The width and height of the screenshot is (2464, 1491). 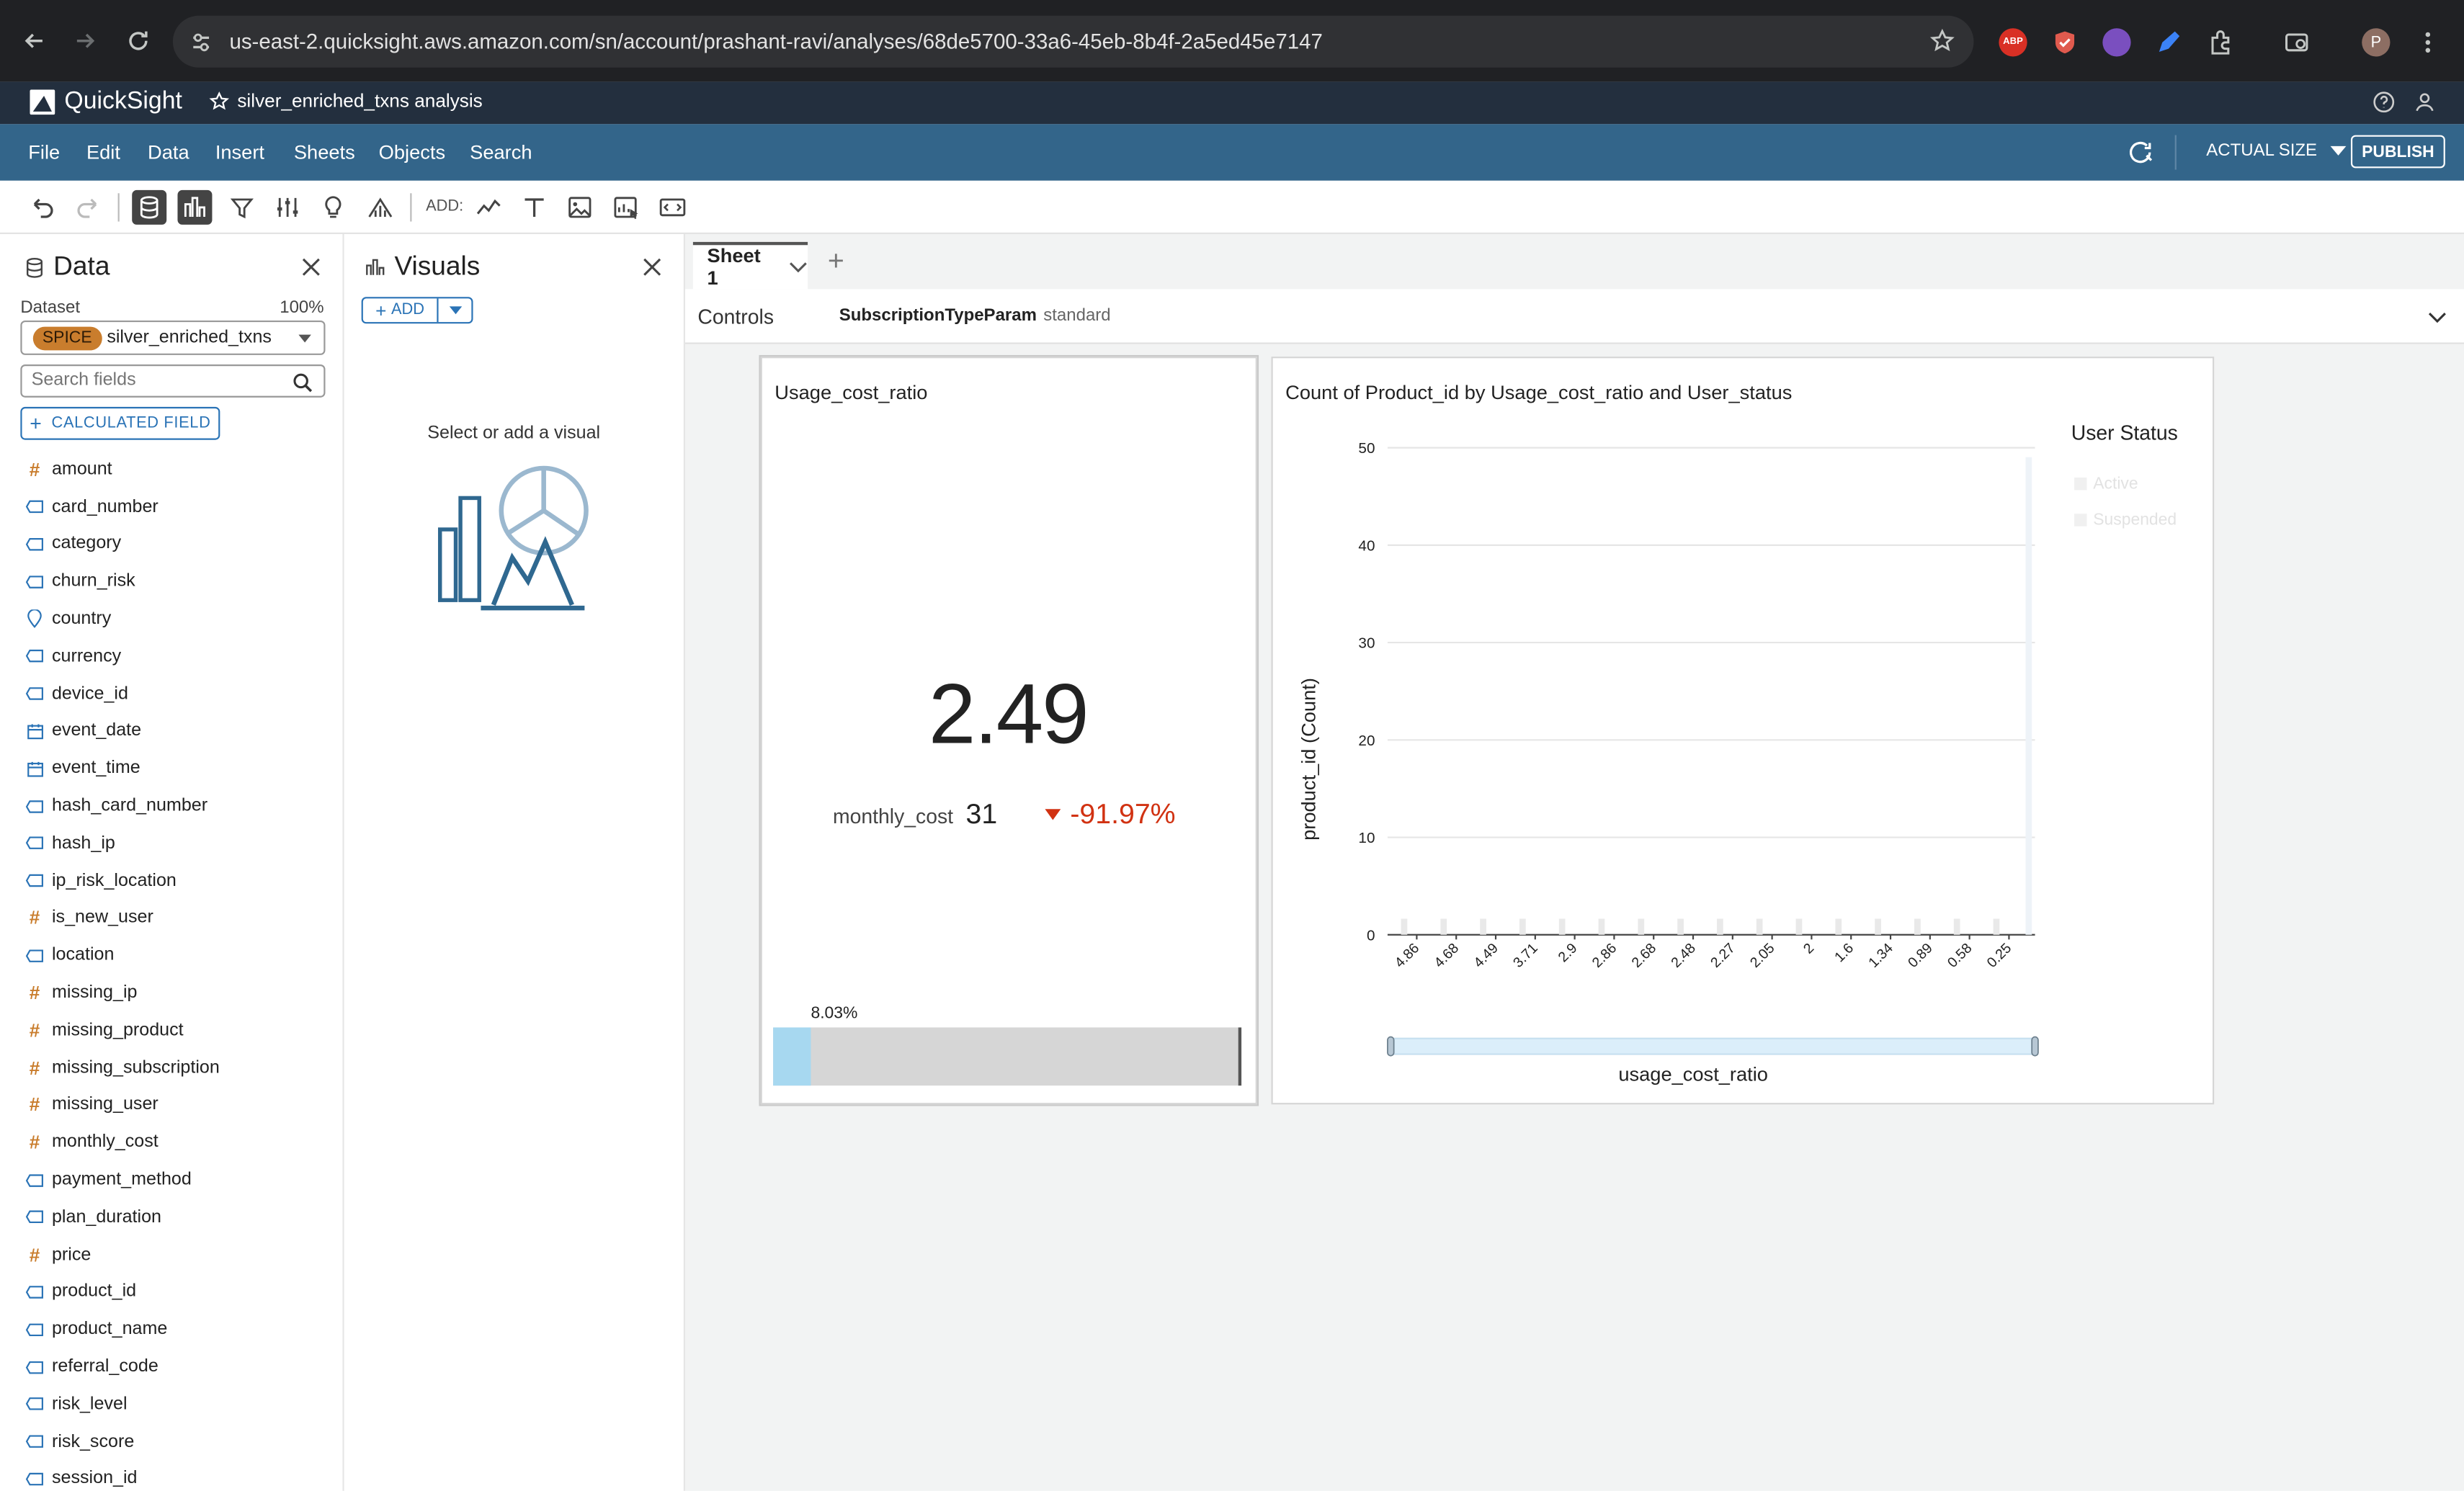 What do you see at coordinates (488, 207) in the screenshot?
I see `add-visual-line-icon` at bounding box center [488, 207].